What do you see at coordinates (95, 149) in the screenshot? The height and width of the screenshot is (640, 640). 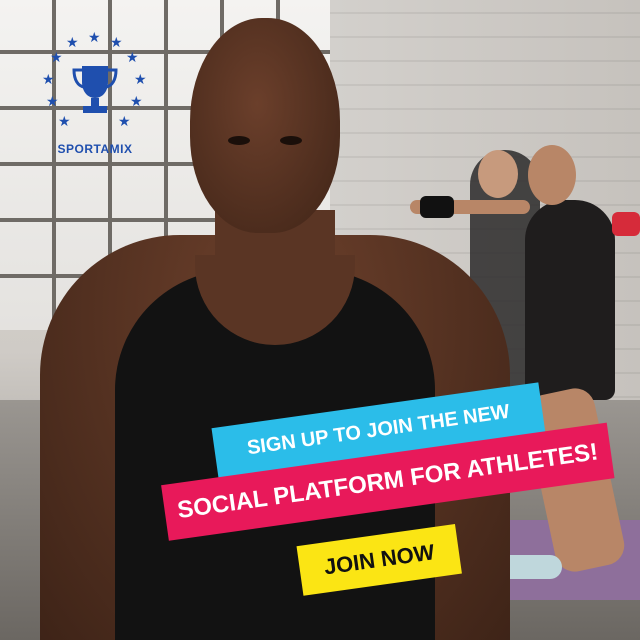 I see `brand-name: SPORTAMIX` at bounding box center [95, 149].